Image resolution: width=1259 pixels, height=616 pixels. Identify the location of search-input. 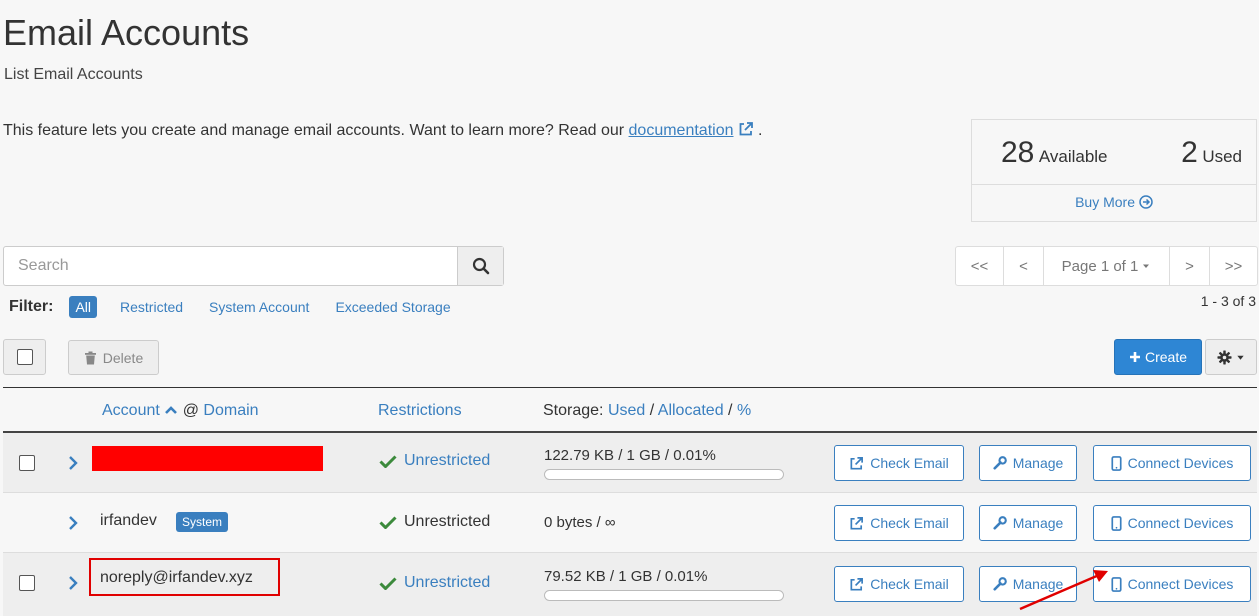
(230, 266).